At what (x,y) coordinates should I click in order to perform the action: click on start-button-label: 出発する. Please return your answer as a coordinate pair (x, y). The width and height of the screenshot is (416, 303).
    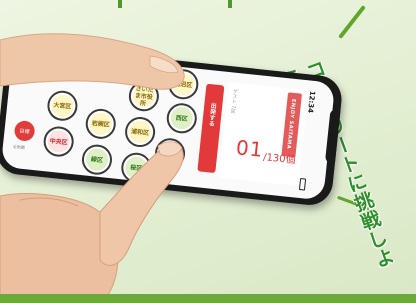
    Looking at the image, I should click on (212, 114).